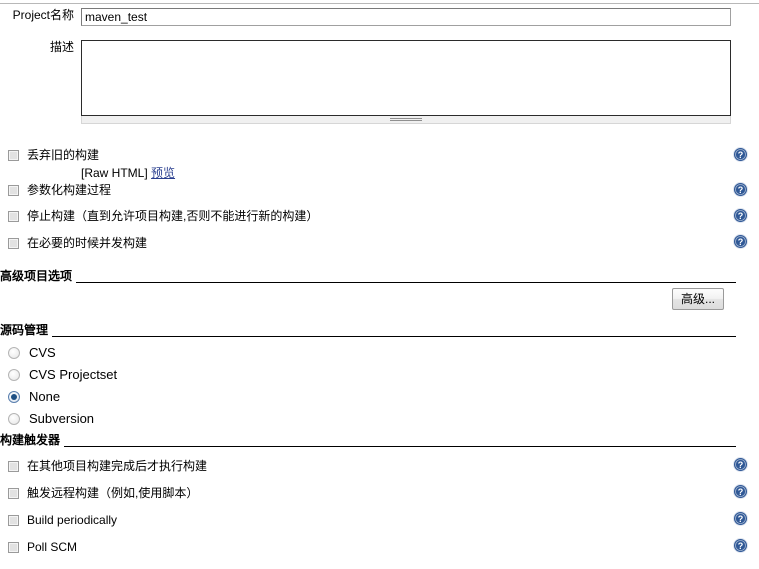 This screenshot has width=759, height=569. I want to click on radio-none, so click(14, 397).